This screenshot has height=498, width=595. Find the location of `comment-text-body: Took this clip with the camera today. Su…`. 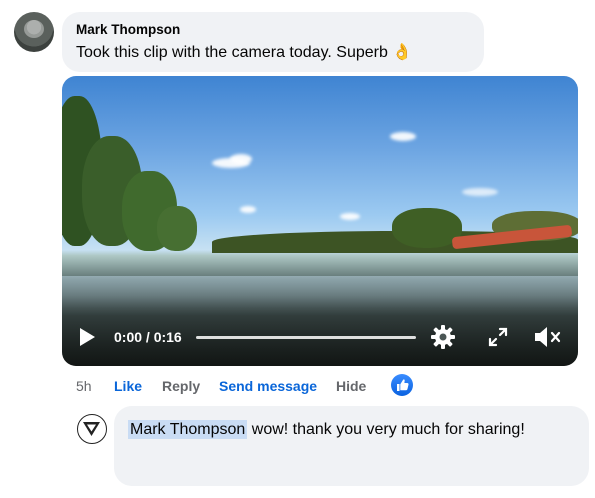

comment-text-body: Took this clip with the camera today. Su… is located at coordinates (232, 52).